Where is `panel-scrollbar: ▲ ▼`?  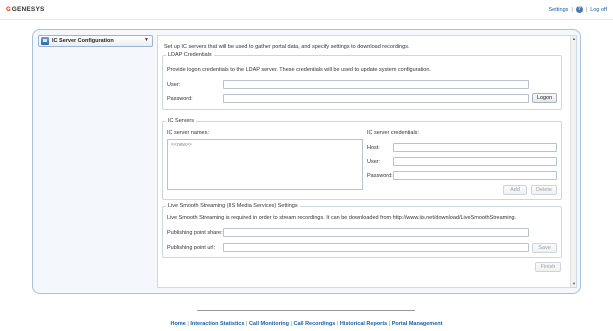 panel-scrollbar: ▲ ▼ is located at coordinates (573, 161).